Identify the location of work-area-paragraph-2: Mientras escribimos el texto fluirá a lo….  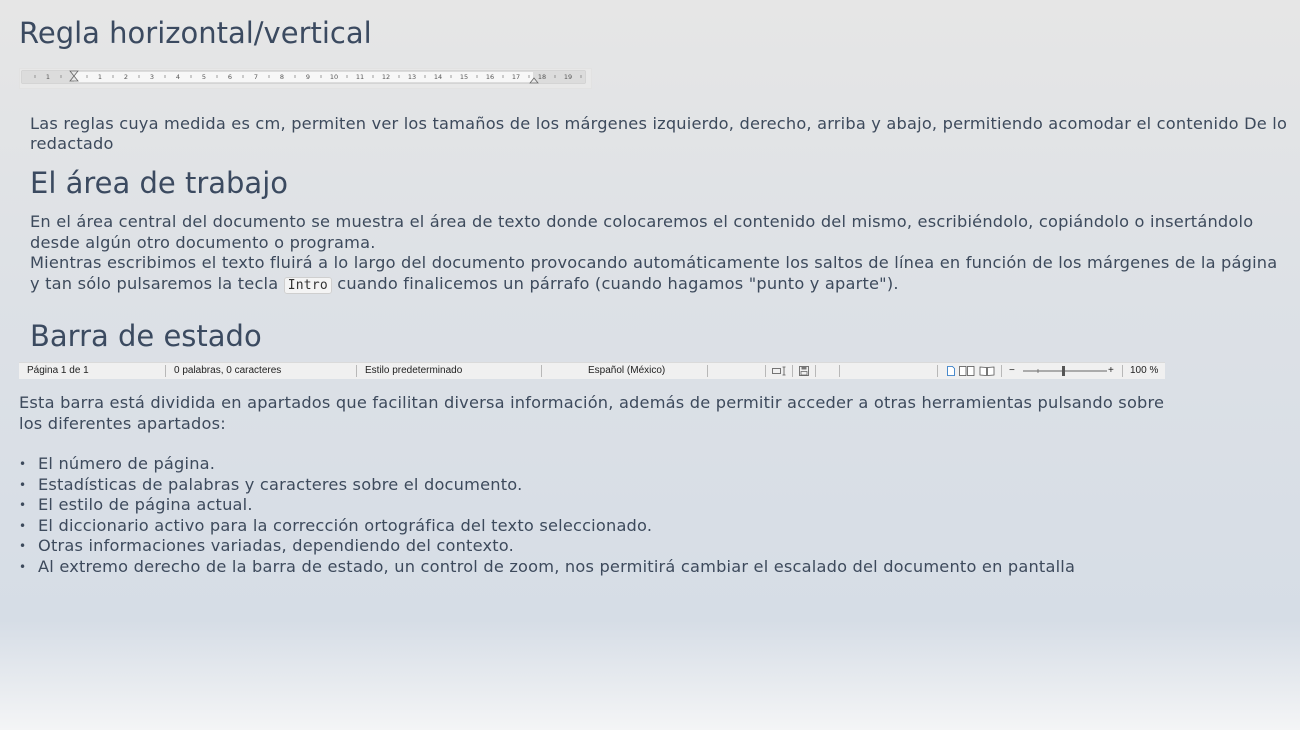
(661, 274).